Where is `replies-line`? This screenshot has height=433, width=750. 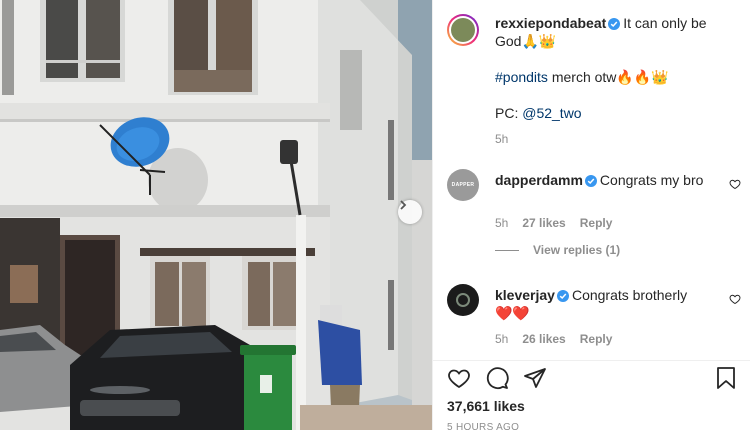 replies-line is located at coordinates (507, 251).